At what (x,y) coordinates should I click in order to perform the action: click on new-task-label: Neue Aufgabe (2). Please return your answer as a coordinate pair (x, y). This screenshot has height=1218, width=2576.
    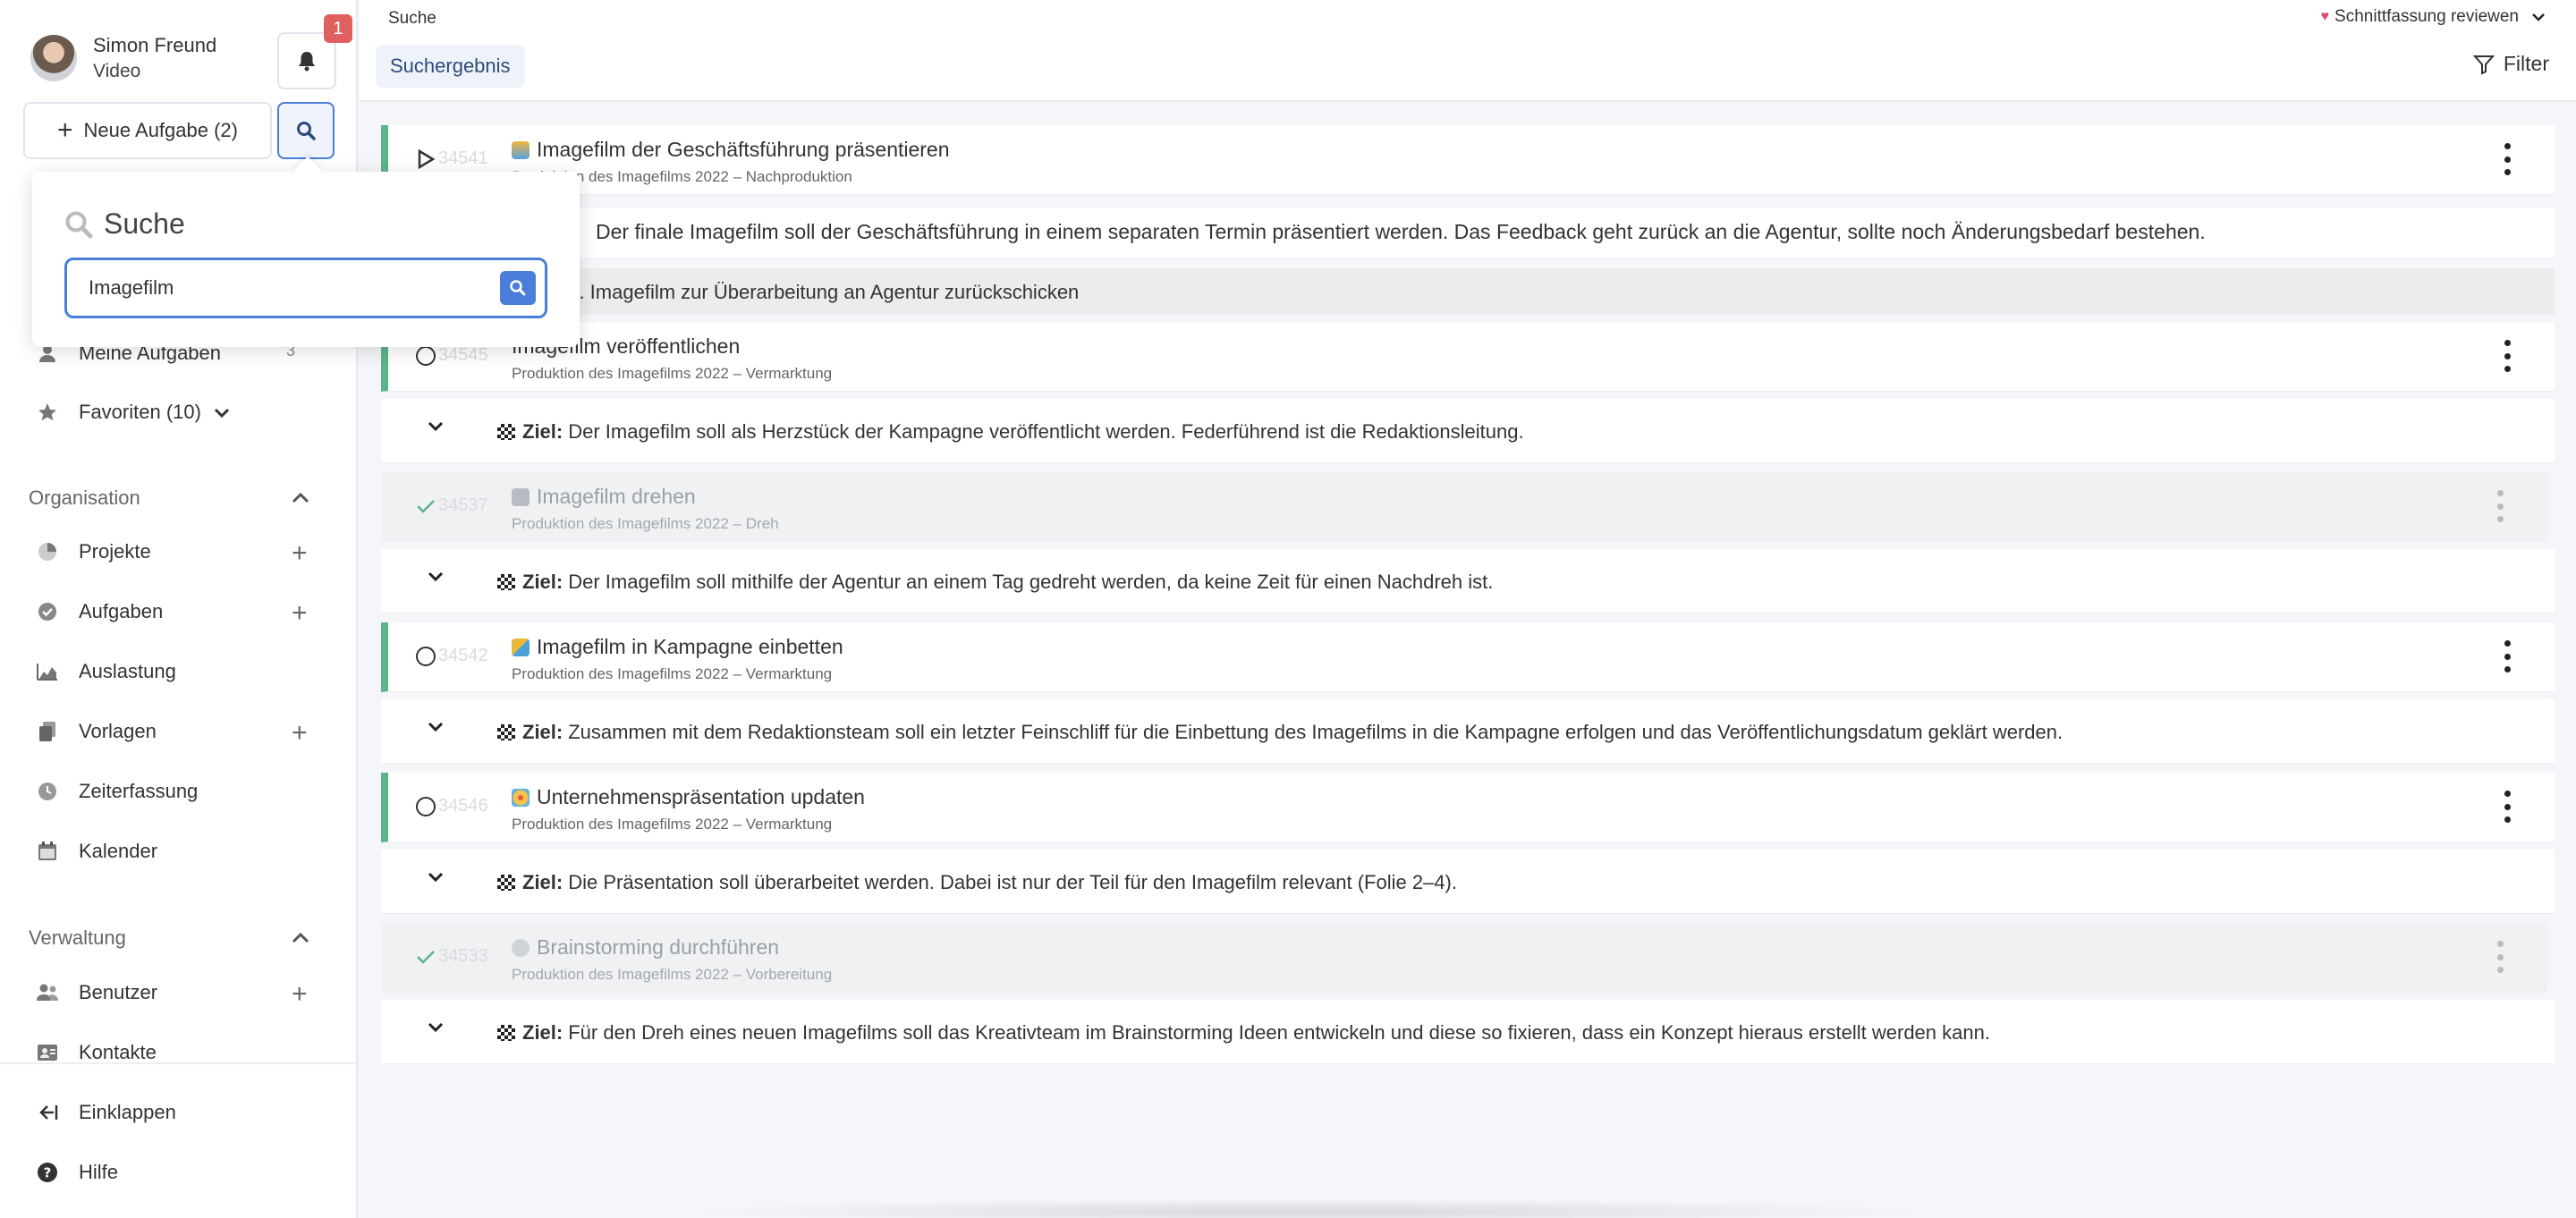
    Looking at the image, I should click on (160, 130).